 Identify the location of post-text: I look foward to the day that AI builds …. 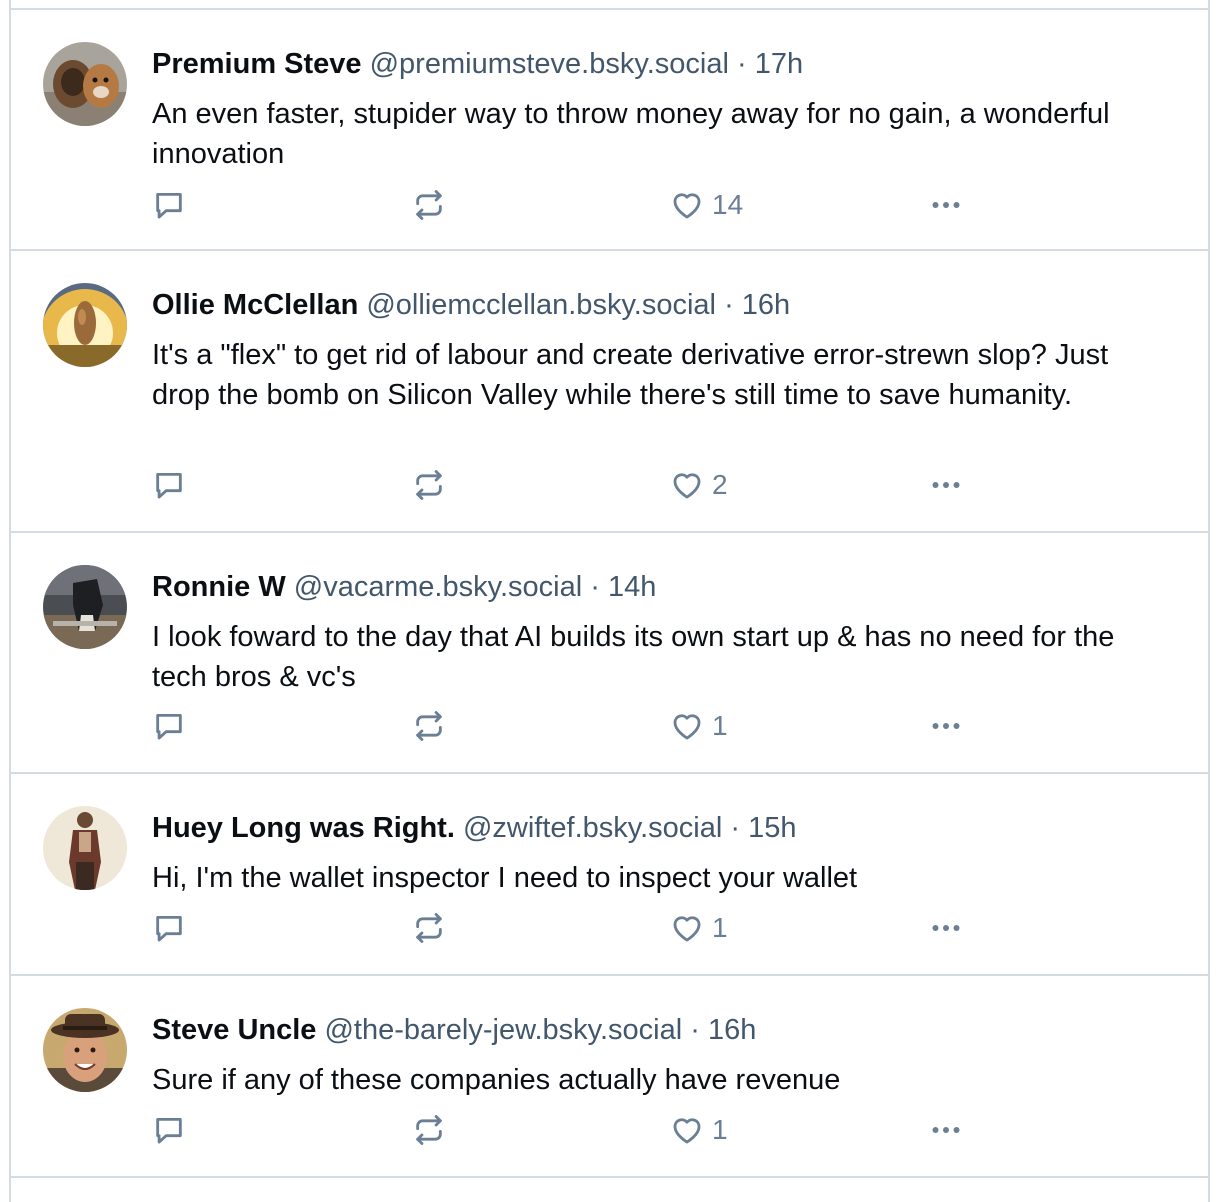
(633, 657).